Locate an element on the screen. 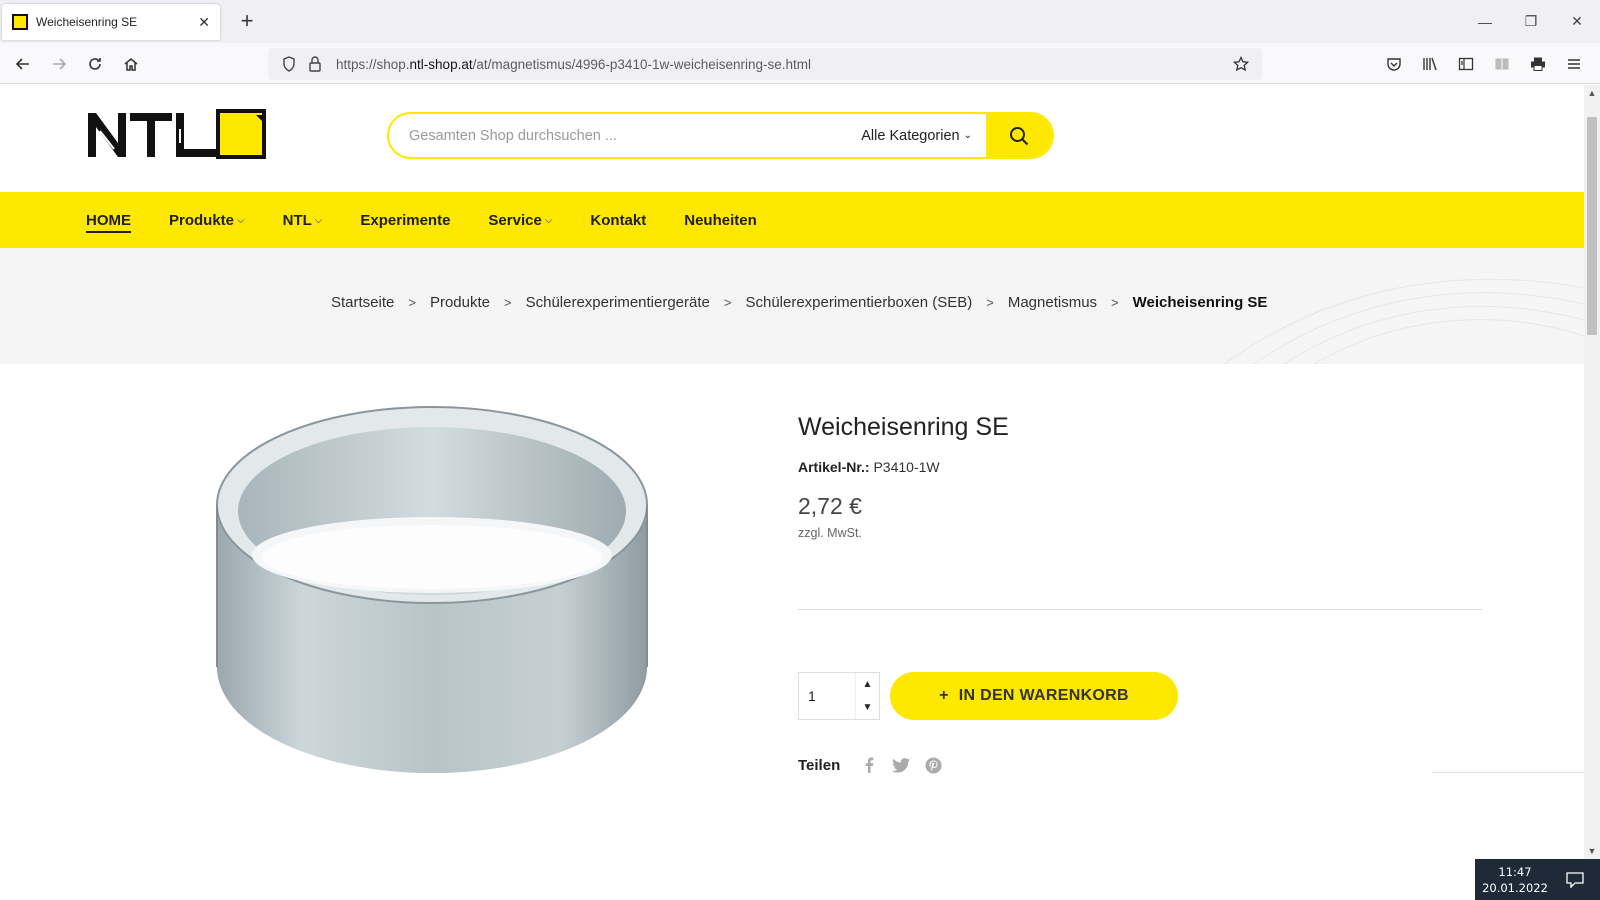 The width and height of the screenshot is (1600, 900). decrement-icon: ▼ is located at coordinates (867, 707).